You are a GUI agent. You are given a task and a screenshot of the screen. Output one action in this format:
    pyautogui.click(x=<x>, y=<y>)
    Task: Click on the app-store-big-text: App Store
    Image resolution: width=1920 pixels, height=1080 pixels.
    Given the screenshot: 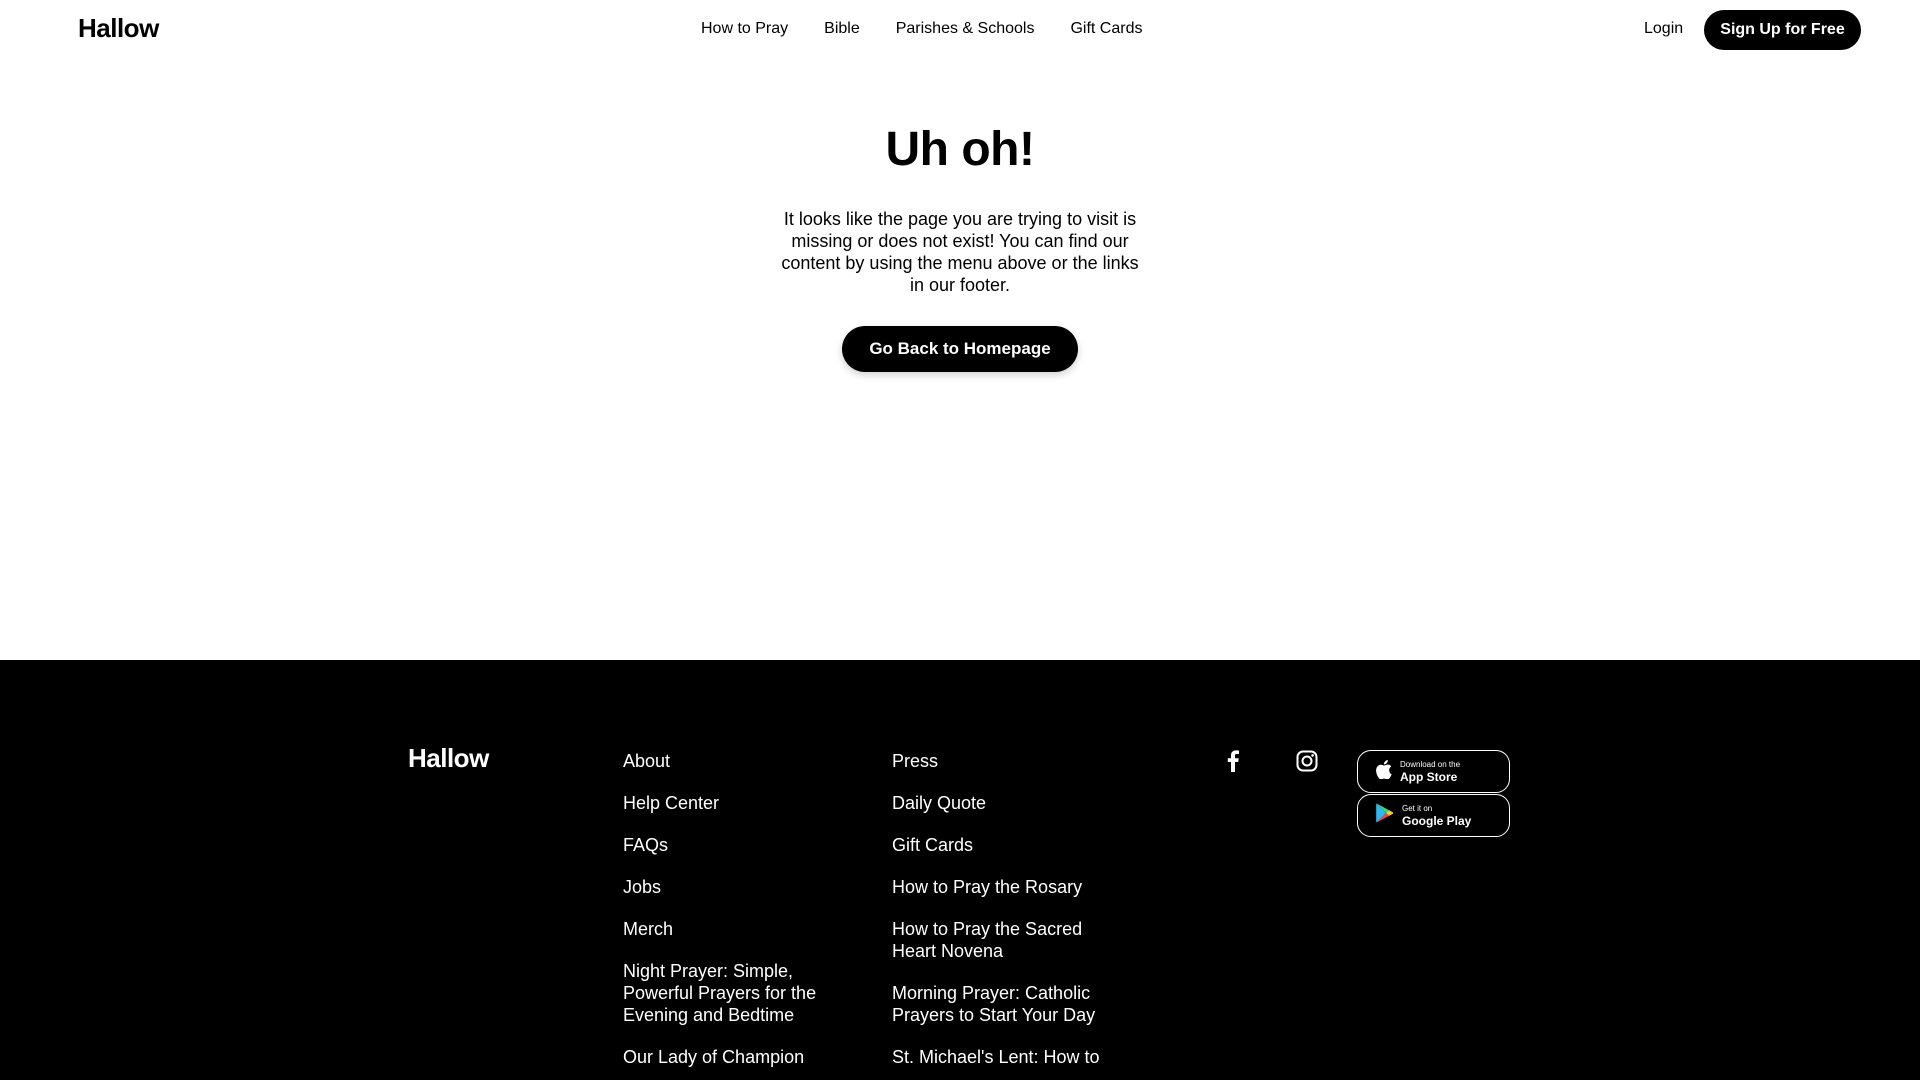 What is the action you would take?
    pyautogui.click(x=1429, y=776)
    